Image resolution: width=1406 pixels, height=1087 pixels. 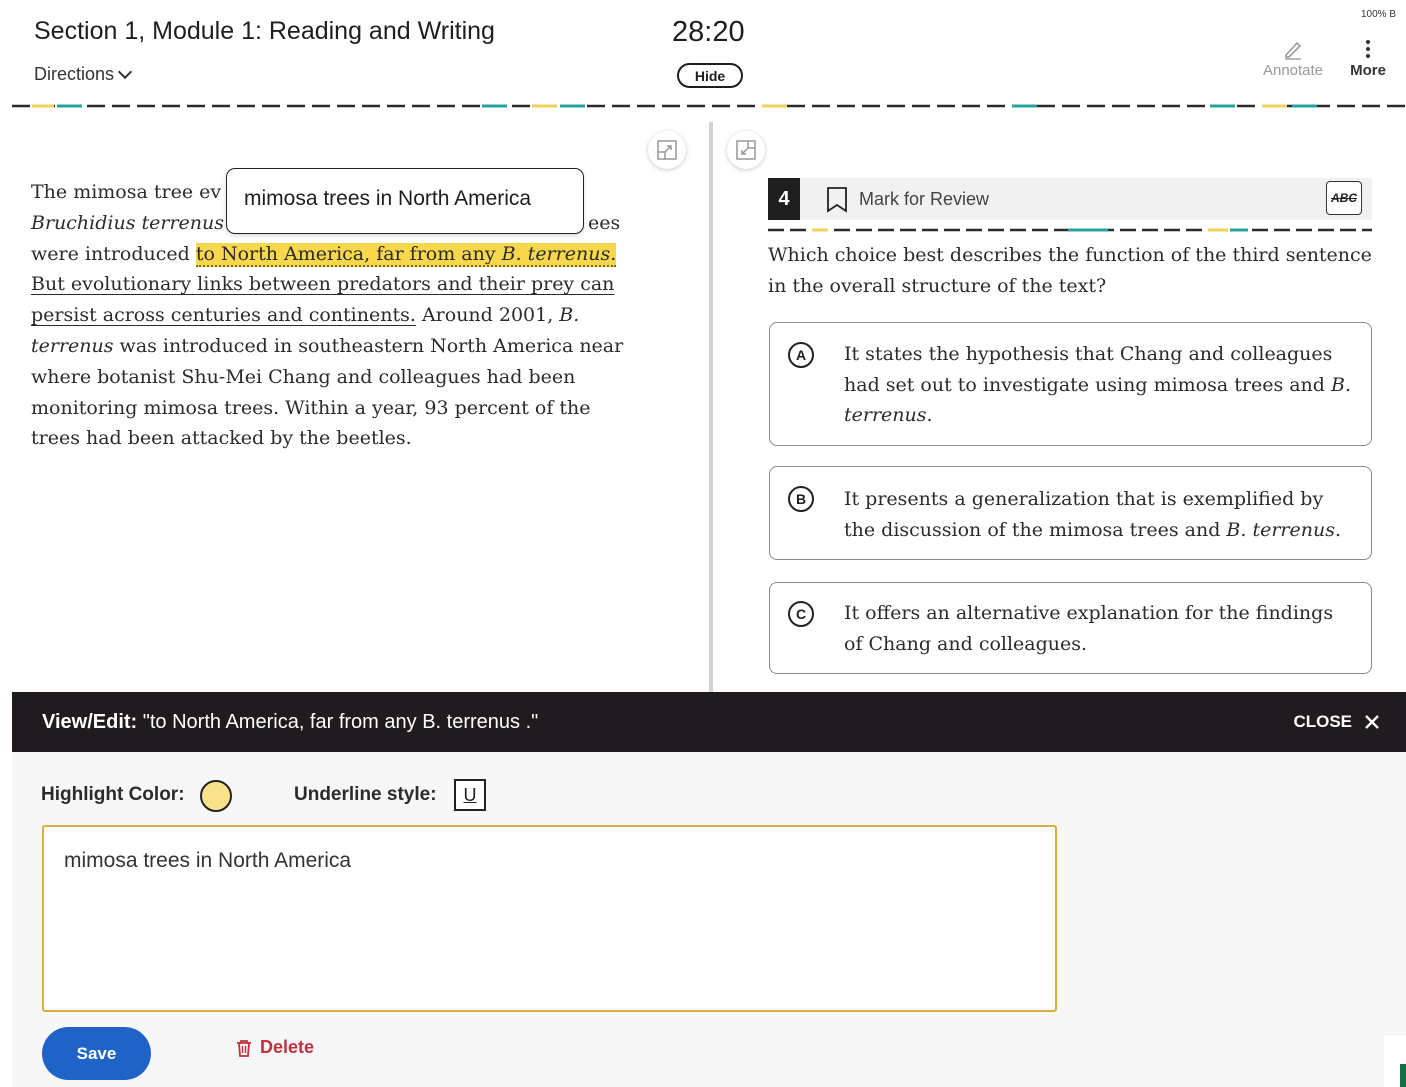 What do you see at coordinates (365, 794) in the screenshot?
I see `underline-style-label: Underline style:` at bounding box center [365, 794].